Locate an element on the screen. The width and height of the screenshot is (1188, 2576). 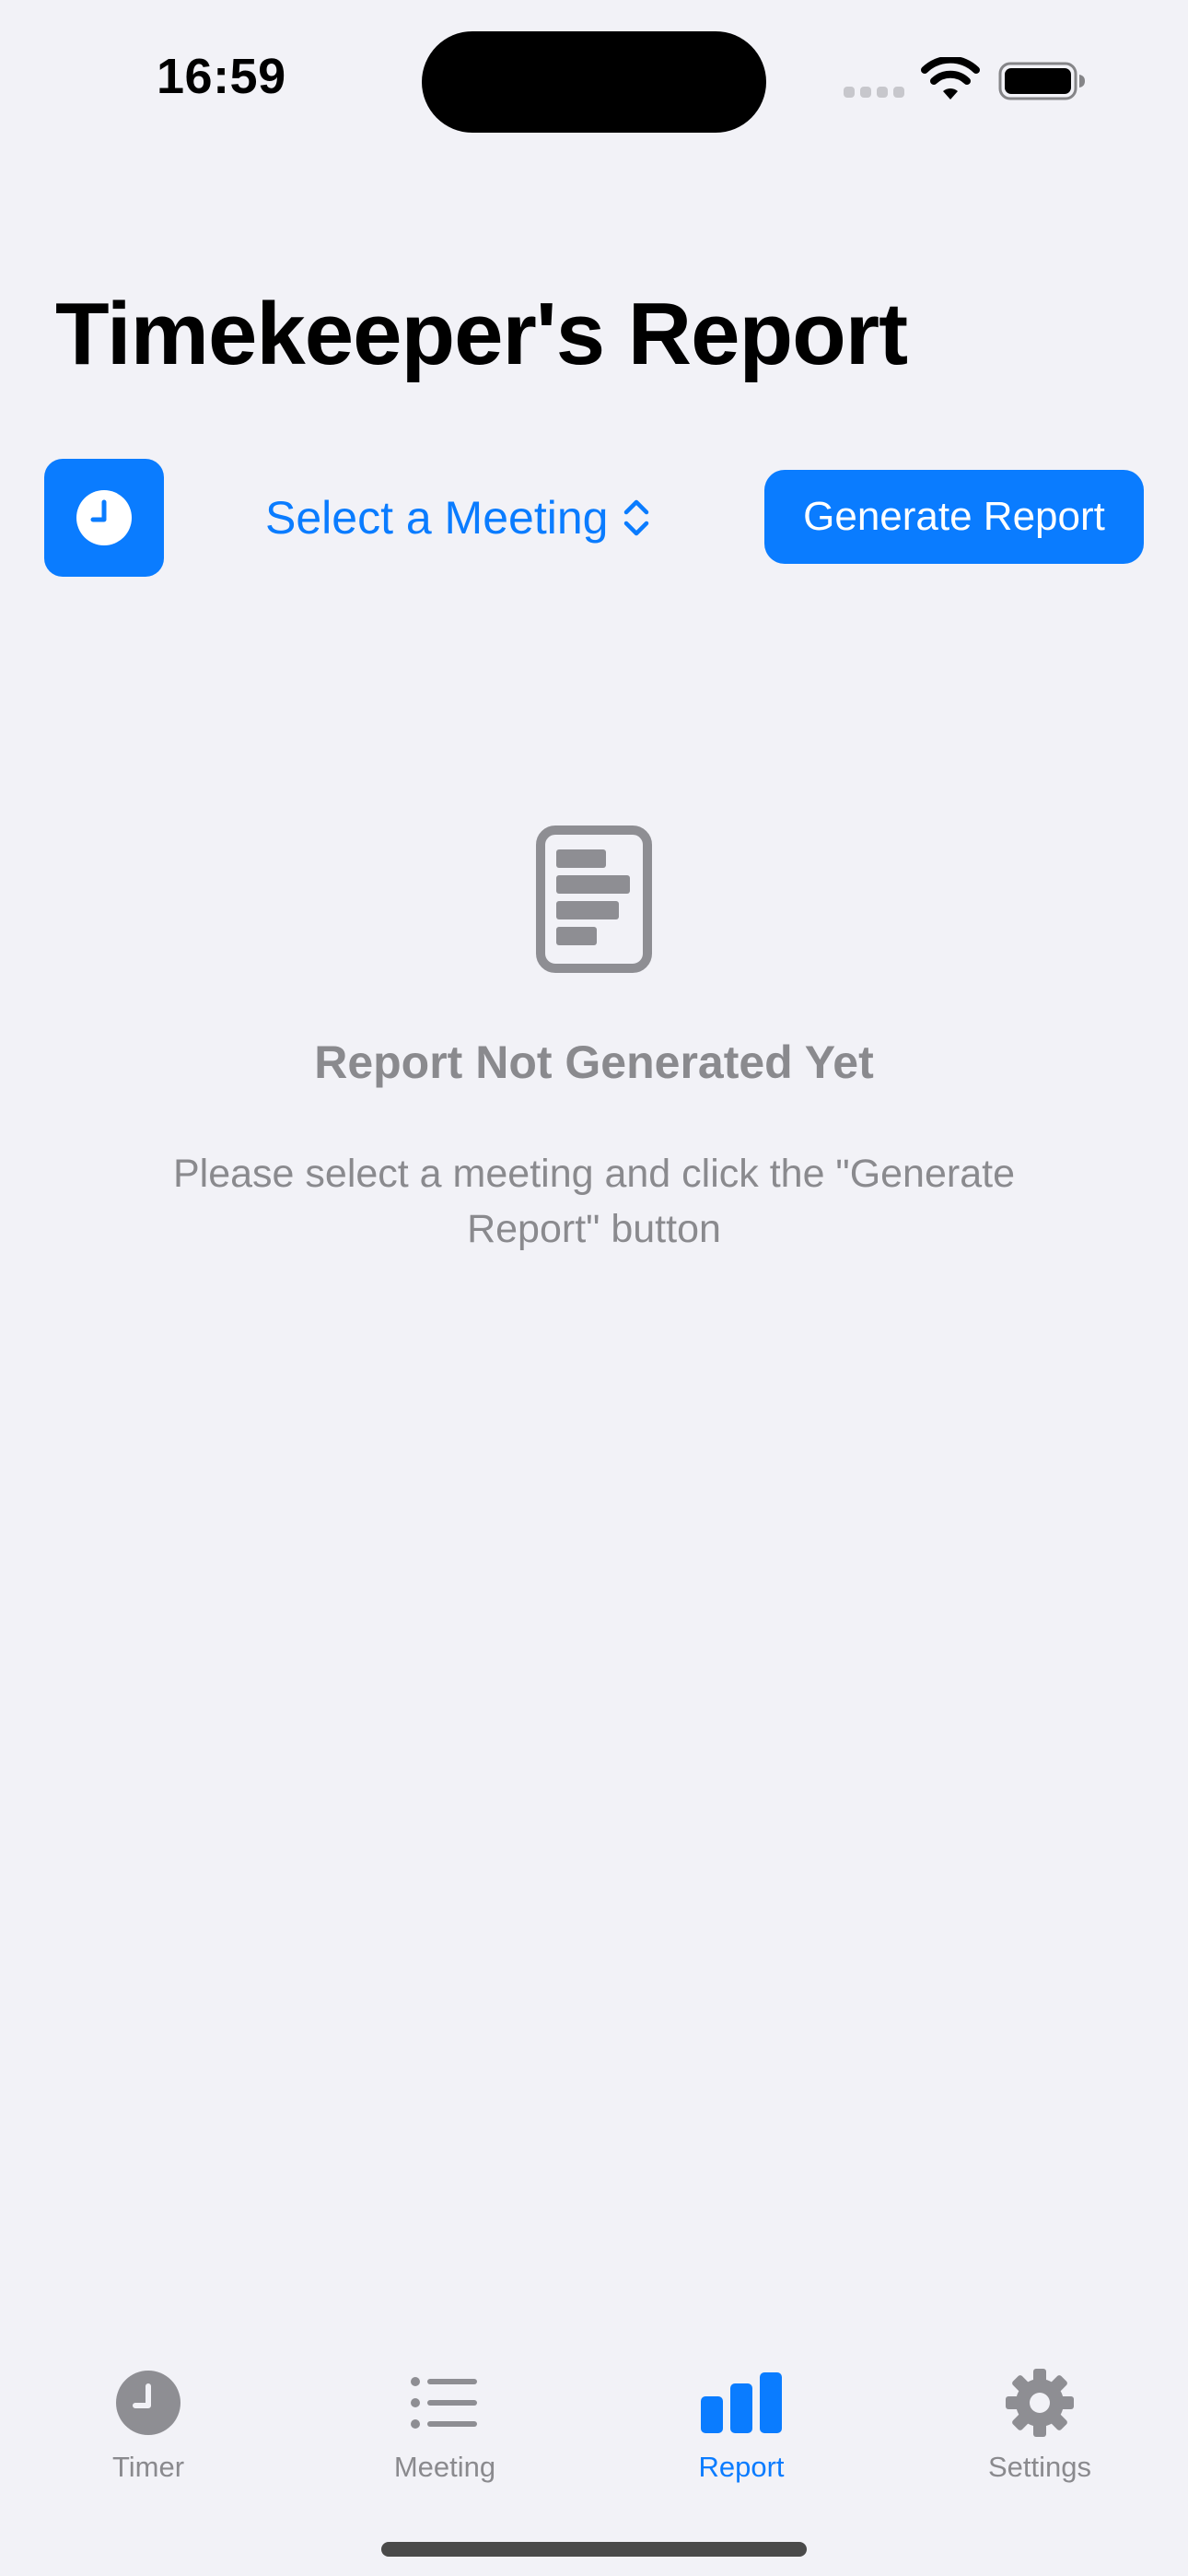
tab-timer-label: Timer is located at coordinates (148, 2467).